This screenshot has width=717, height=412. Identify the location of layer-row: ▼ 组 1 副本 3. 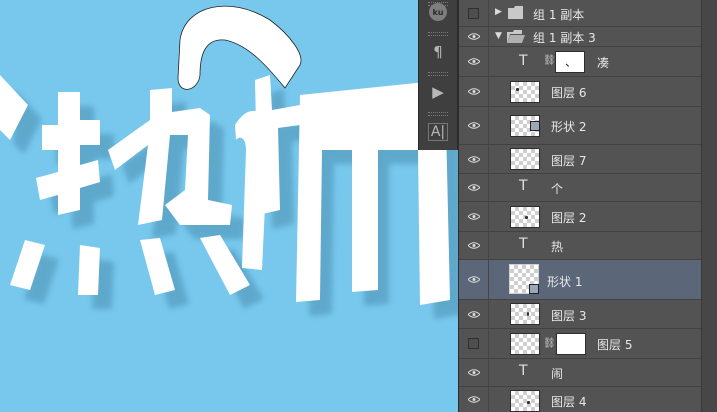
(580, 37).